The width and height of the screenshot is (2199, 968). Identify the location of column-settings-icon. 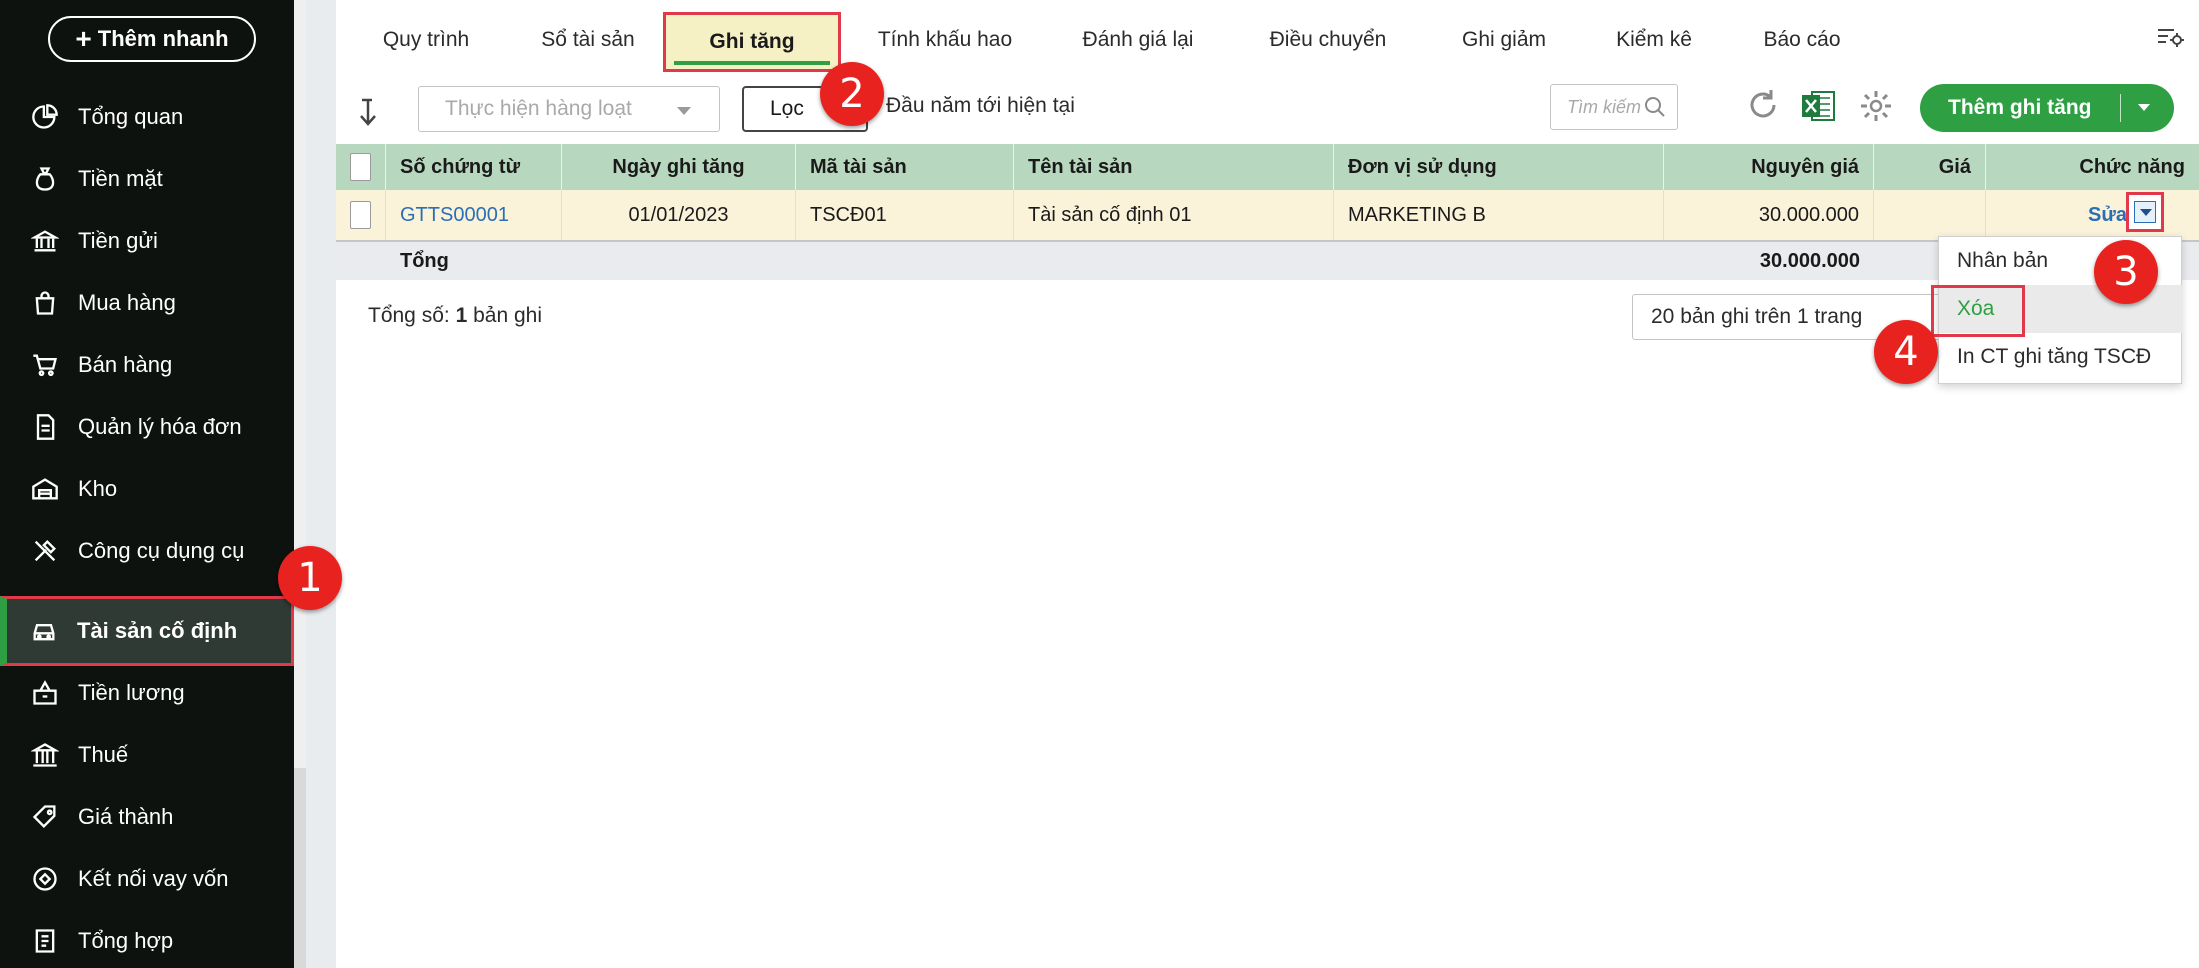
(2170, 37).